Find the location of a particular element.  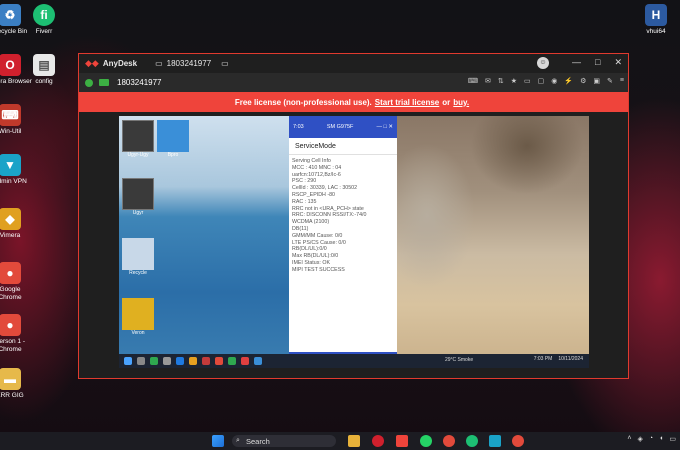

remote-search-icon is located at coordinates (141, 361).